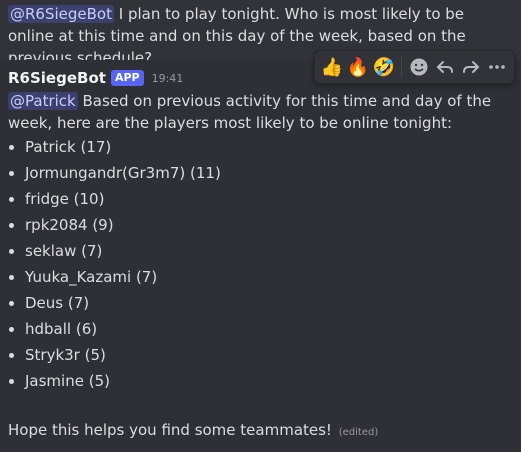 Image resolution: width=521 pixels, height=452 pixels. I want to click on smiley-icon, so click(419, 67).